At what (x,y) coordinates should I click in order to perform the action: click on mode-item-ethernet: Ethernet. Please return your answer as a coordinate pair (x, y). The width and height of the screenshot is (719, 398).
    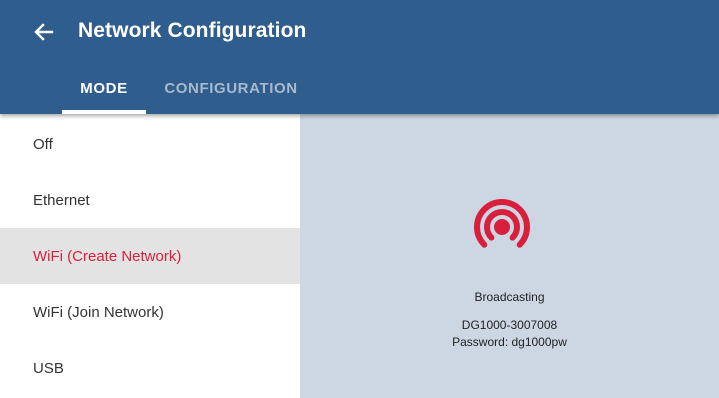
    Looking at the image, I should click on (150, 200).